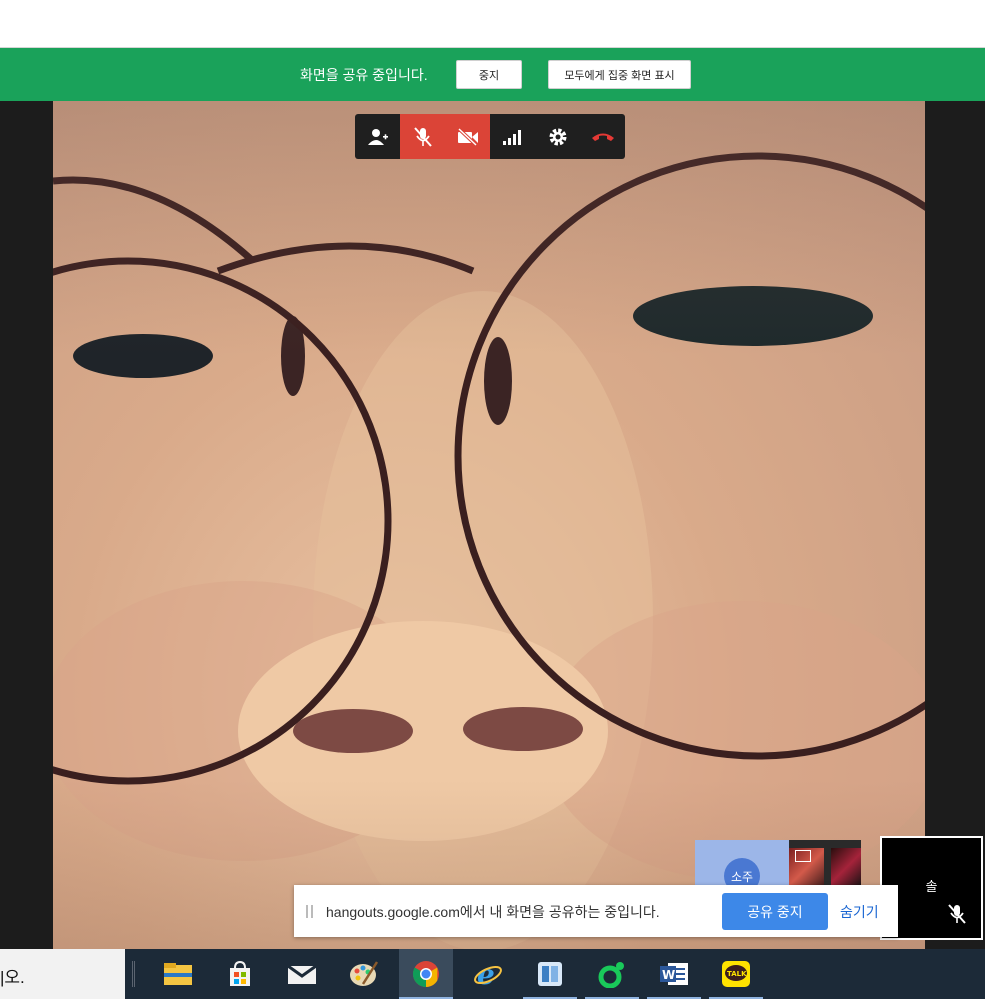  Describe the element at coordinates (489, 74) in the screenshot. I see `stop-share-button: 중지` at that location.